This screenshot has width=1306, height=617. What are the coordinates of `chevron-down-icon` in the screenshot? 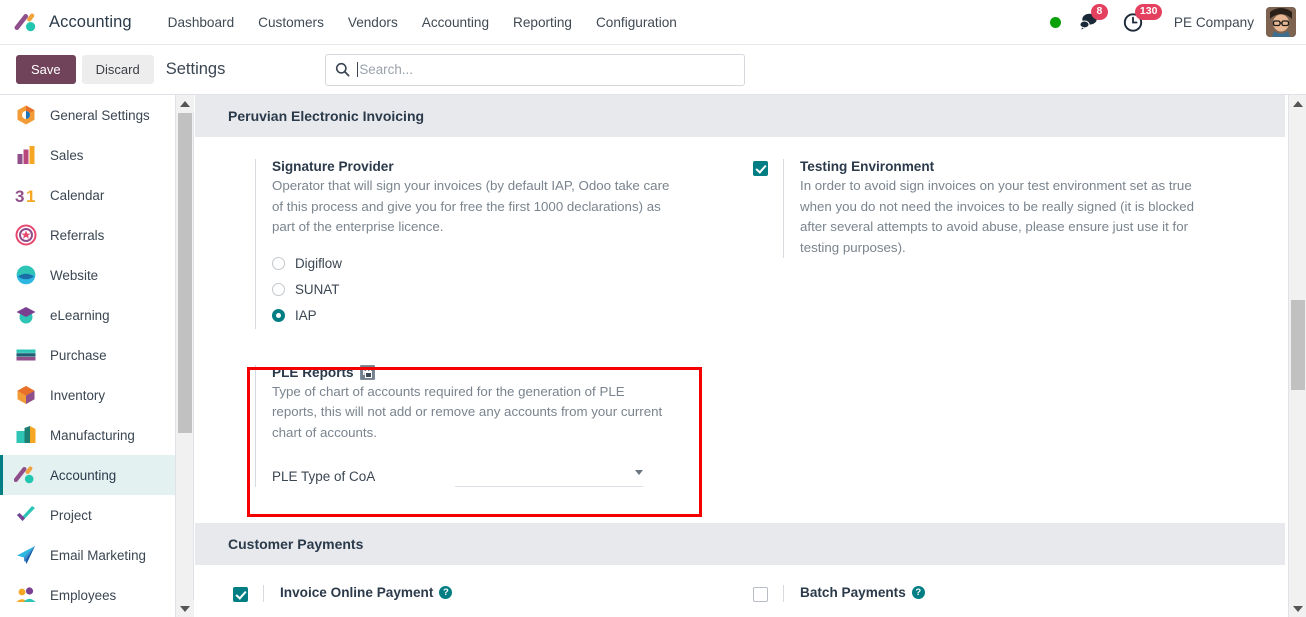 It's located at (639, 472).